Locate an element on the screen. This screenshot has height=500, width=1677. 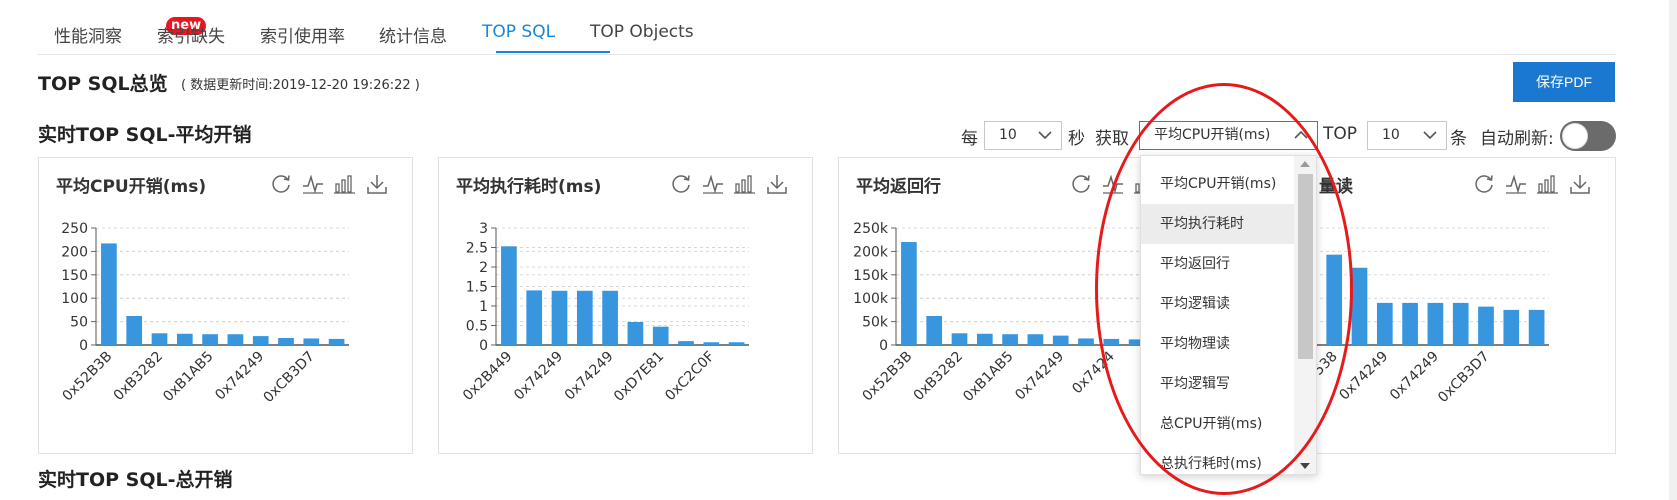
chevron-down-icon is located at coordinates (1045, 135).